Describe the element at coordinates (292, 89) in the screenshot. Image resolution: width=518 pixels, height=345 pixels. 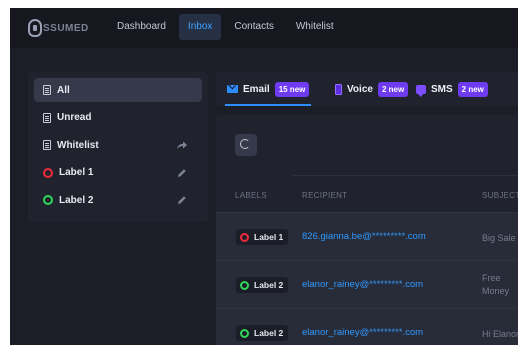
I see `tab-badge: 15 new` at that location.